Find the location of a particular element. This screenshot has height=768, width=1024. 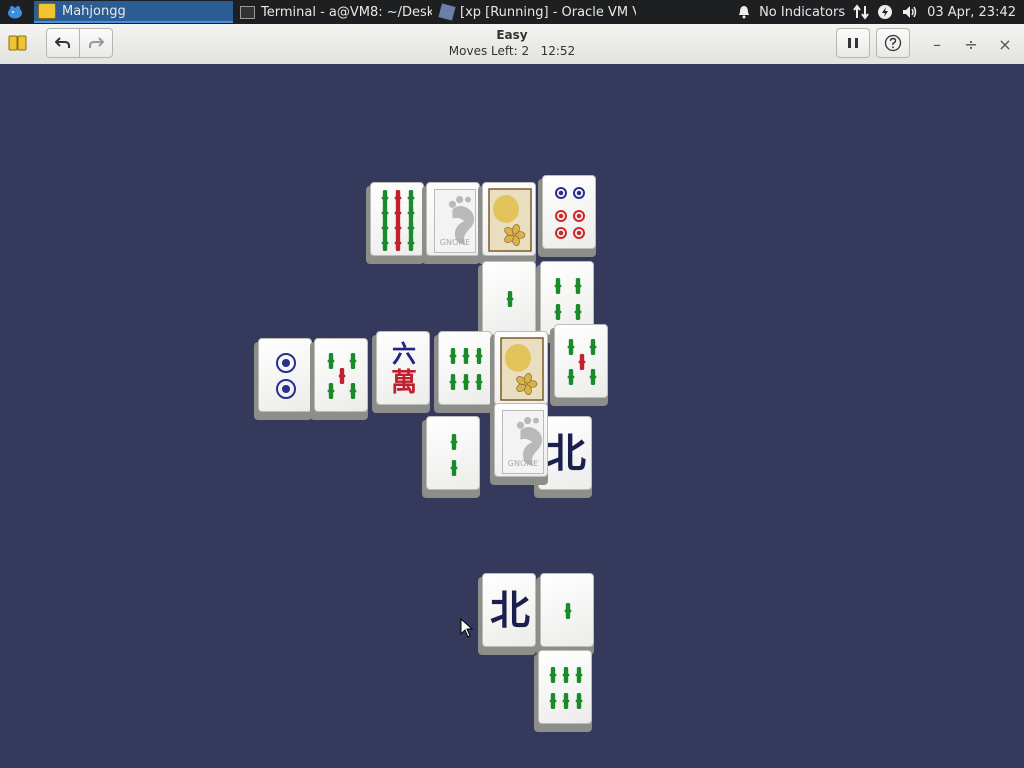

close-button: × is located at coordinates (1005, 44).